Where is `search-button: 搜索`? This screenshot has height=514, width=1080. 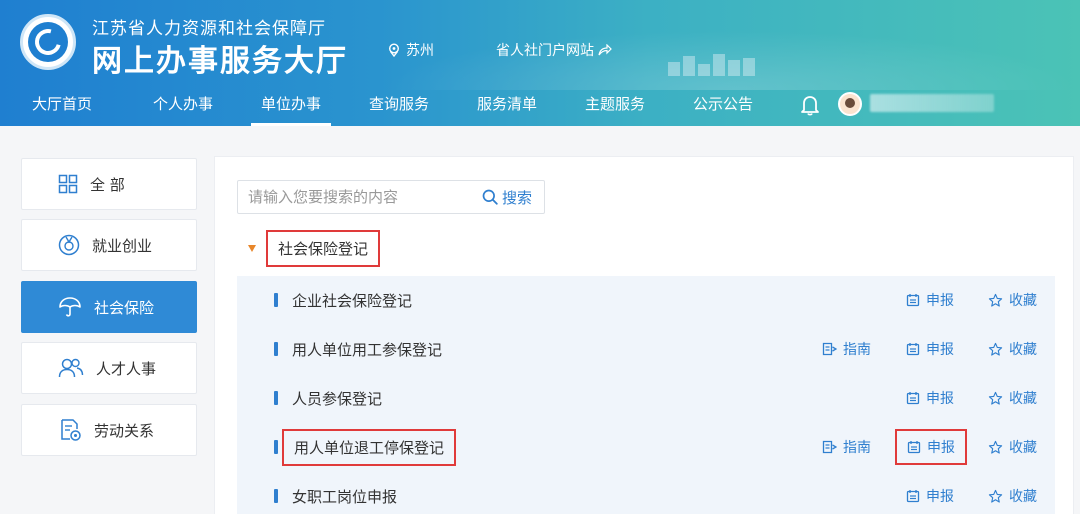 search-button: 搜索 is located at coordinates (514, 197).